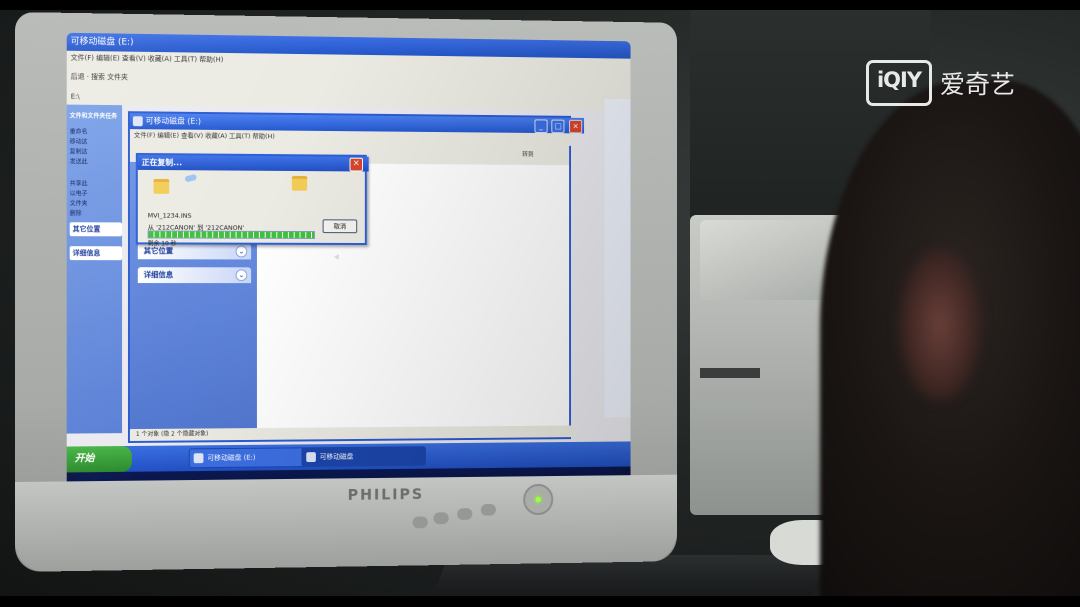  What do you see at coordinates (899, 83) in the screenshot?
I see `iqiyi-logo-icon: iQIY` at bounding box center [899, 83].